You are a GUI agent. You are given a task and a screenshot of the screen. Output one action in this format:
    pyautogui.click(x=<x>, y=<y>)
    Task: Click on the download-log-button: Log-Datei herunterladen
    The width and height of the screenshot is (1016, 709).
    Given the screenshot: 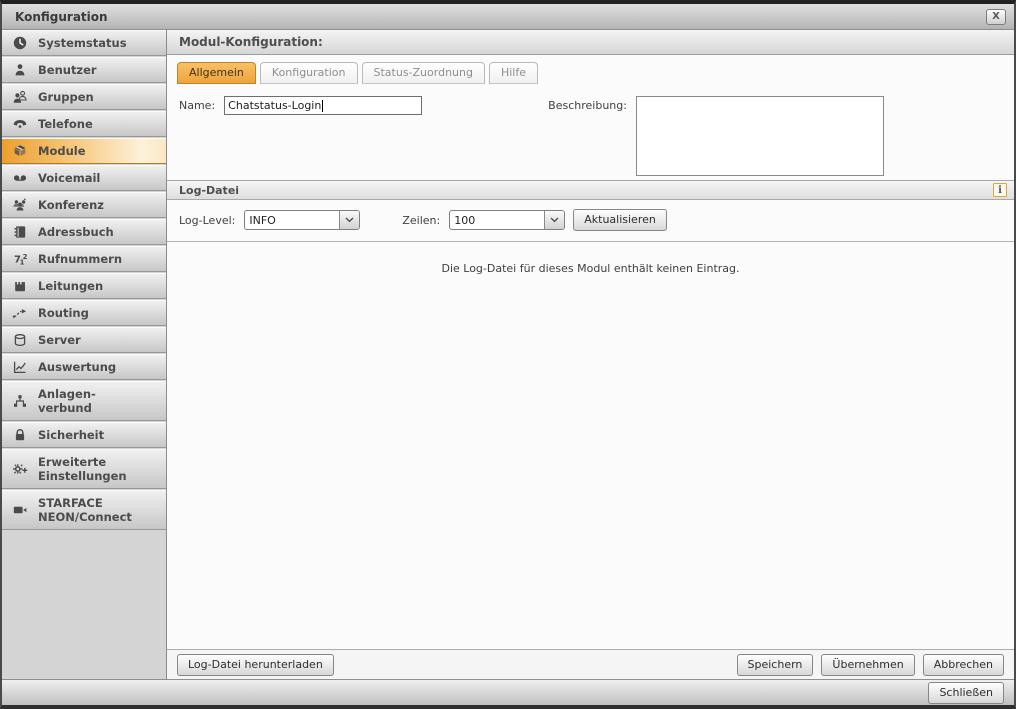 What is the action you would take?
    pyautogui.click(x=255, y=664)
    